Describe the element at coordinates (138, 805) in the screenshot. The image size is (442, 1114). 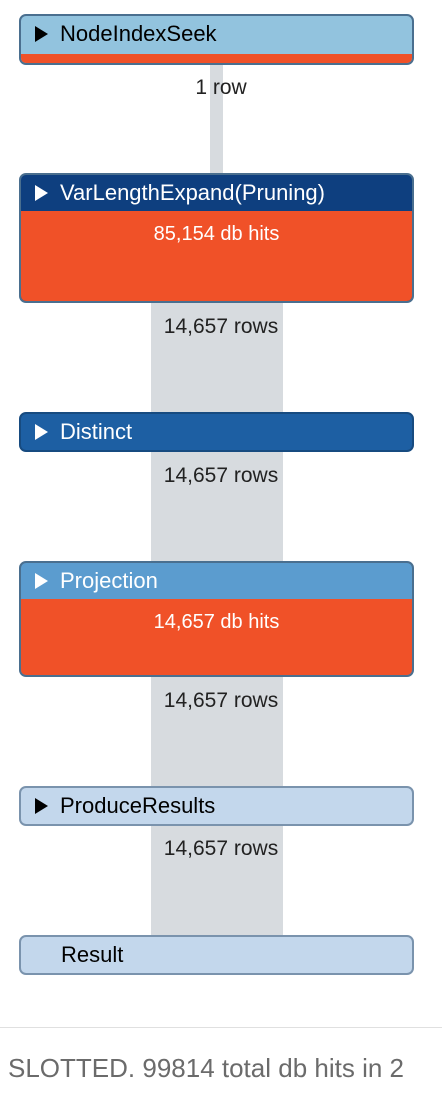
I see `operator-name: ProduceResults` at that location.